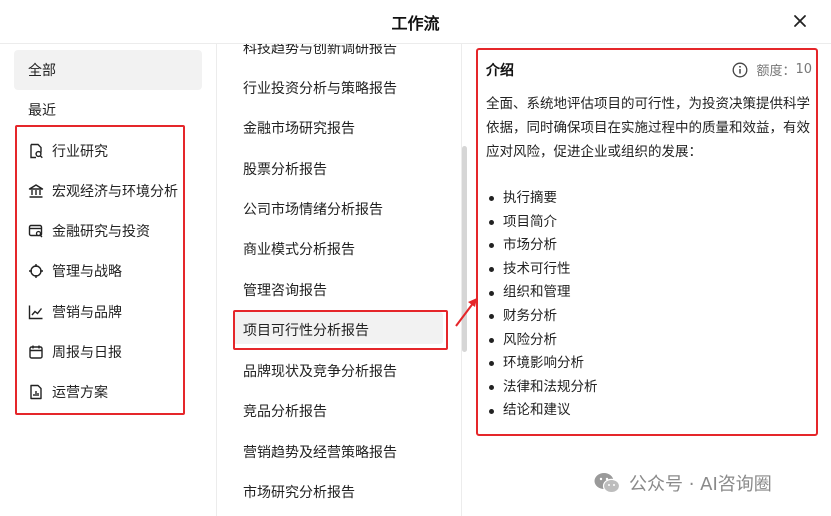 This screenshot has height=516, width=831. What do you see at coordinates (803, 69) in the screenshot?
I see `quota-value: 10` at bounding box center [803, 69].